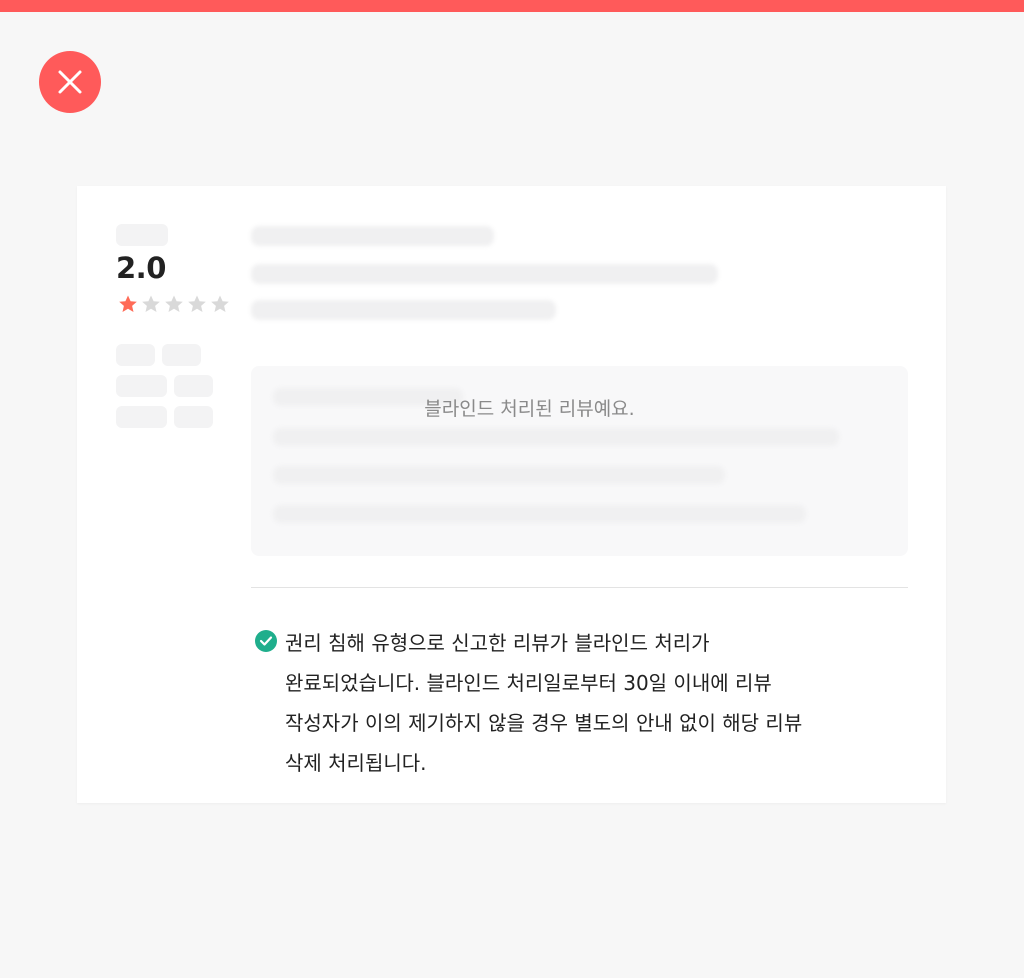 The image size is (1024, 978). I want to click on blind-message: 블라인드 처리된 리뷰예요., so click(529, 409).